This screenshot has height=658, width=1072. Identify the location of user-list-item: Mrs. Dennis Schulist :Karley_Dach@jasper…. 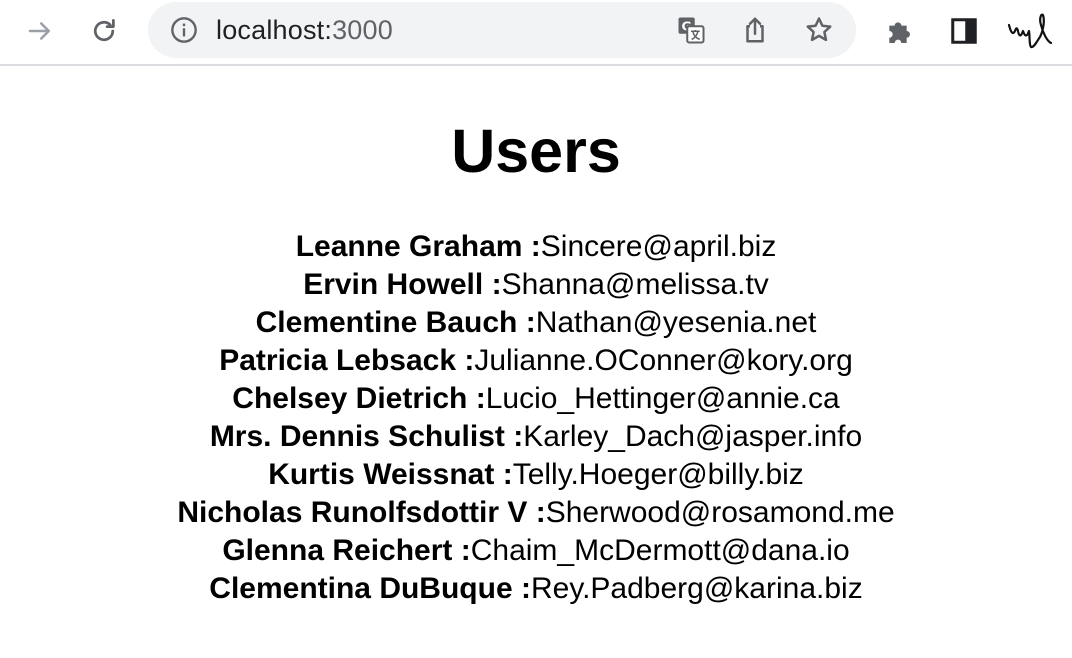
(536, 437).